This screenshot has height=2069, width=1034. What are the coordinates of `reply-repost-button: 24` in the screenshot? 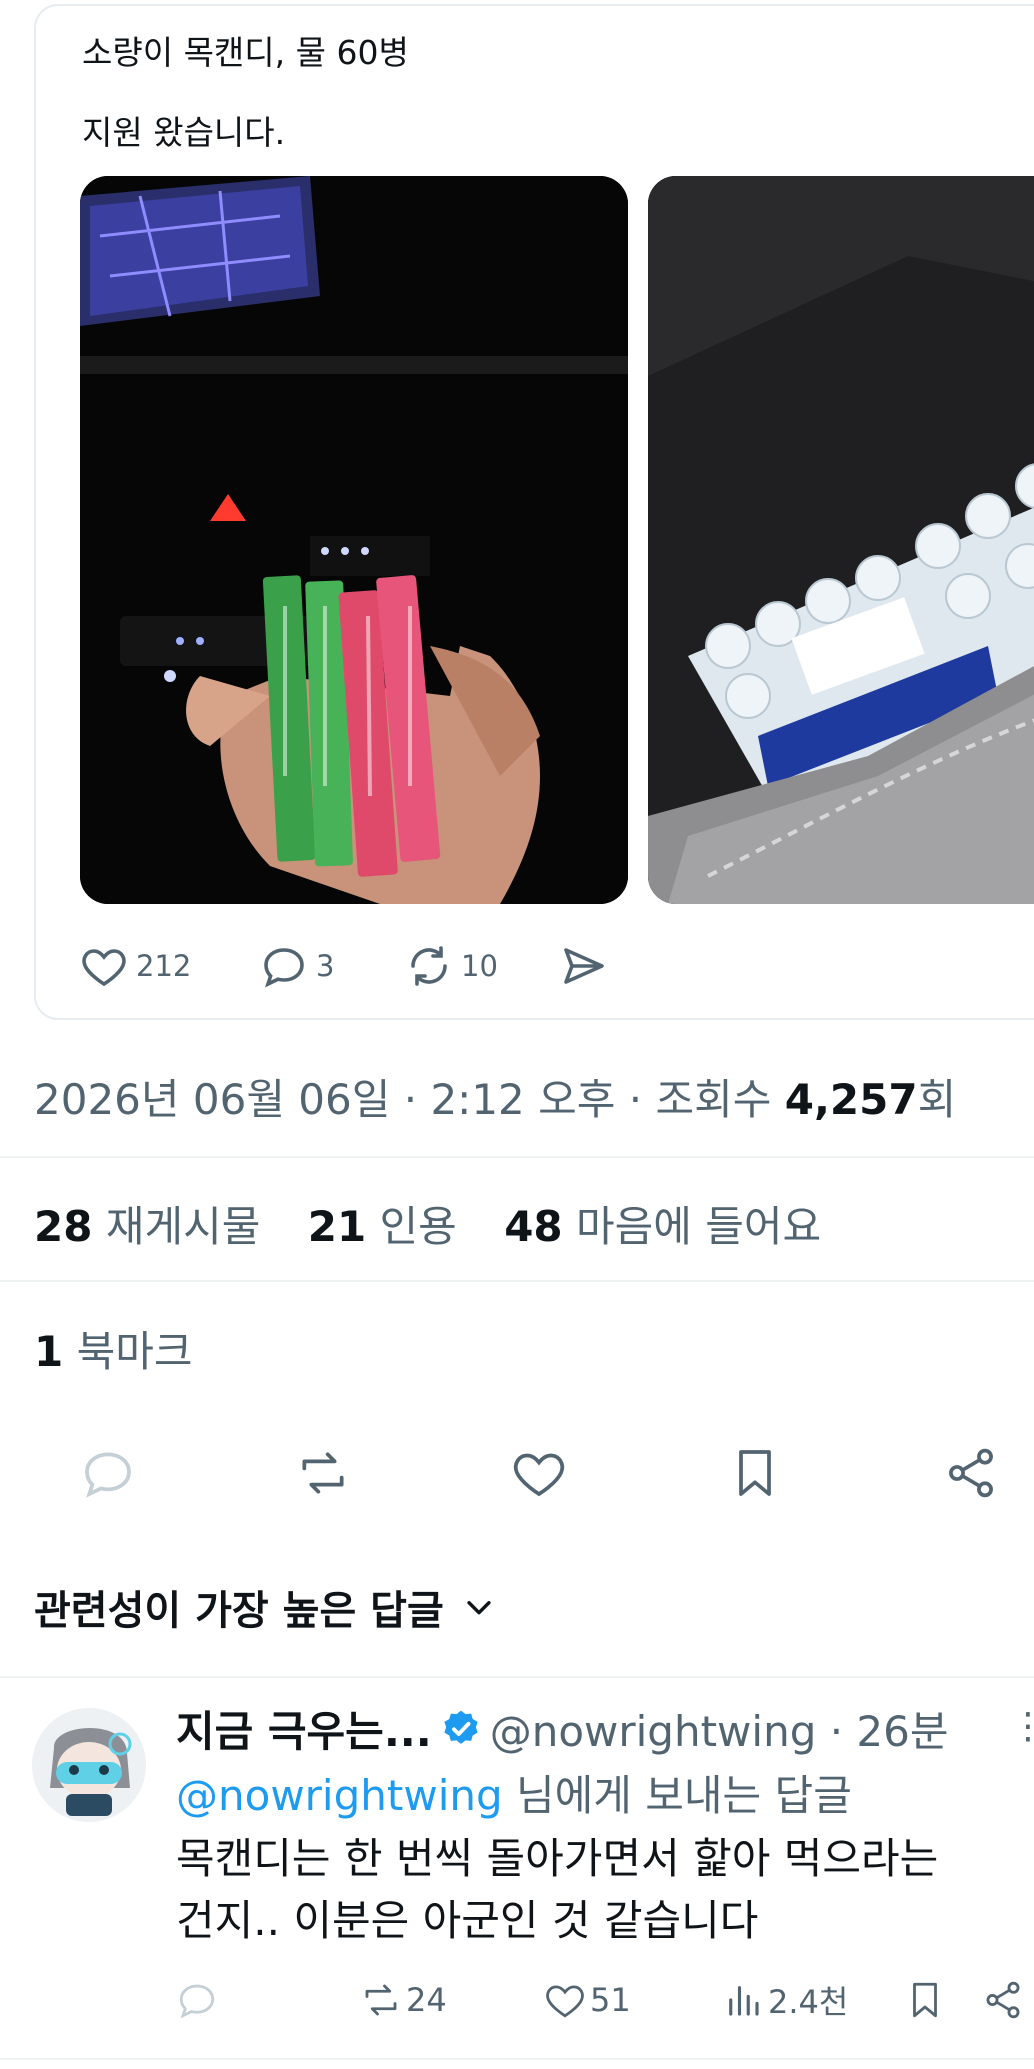 It's located at (403, 2000).